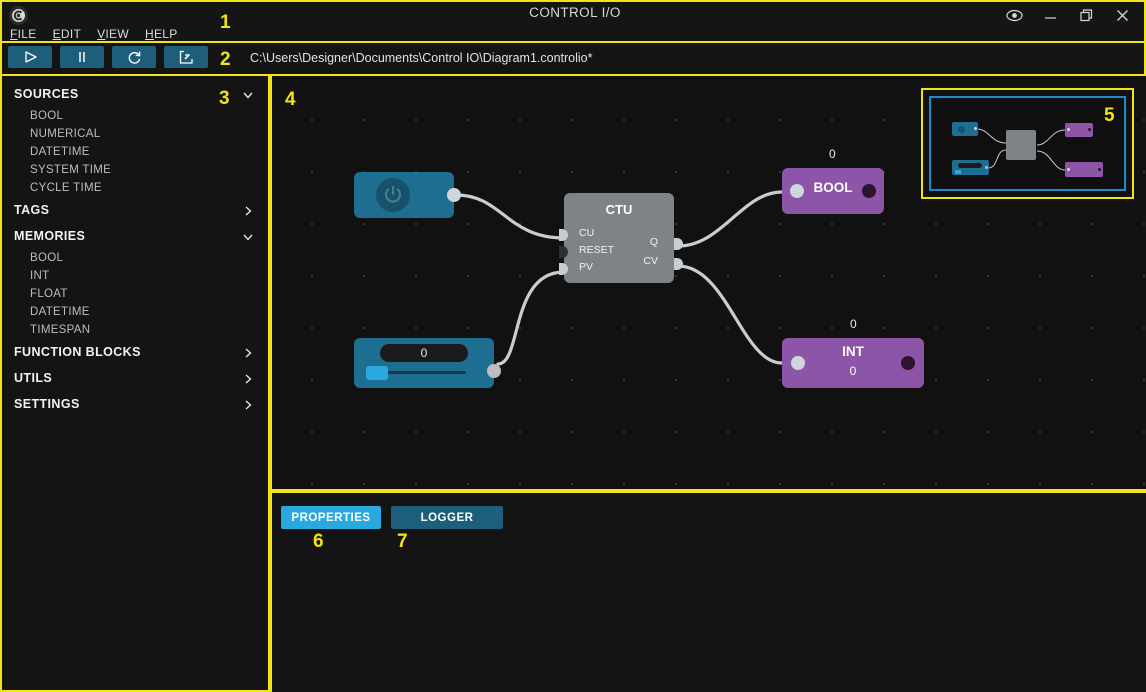 This screenshot has height=692, width=1146. What do you see at coordinates (563, 268) in the screenshot?
I see `input-port-pv` at bounding box center [563, 268].